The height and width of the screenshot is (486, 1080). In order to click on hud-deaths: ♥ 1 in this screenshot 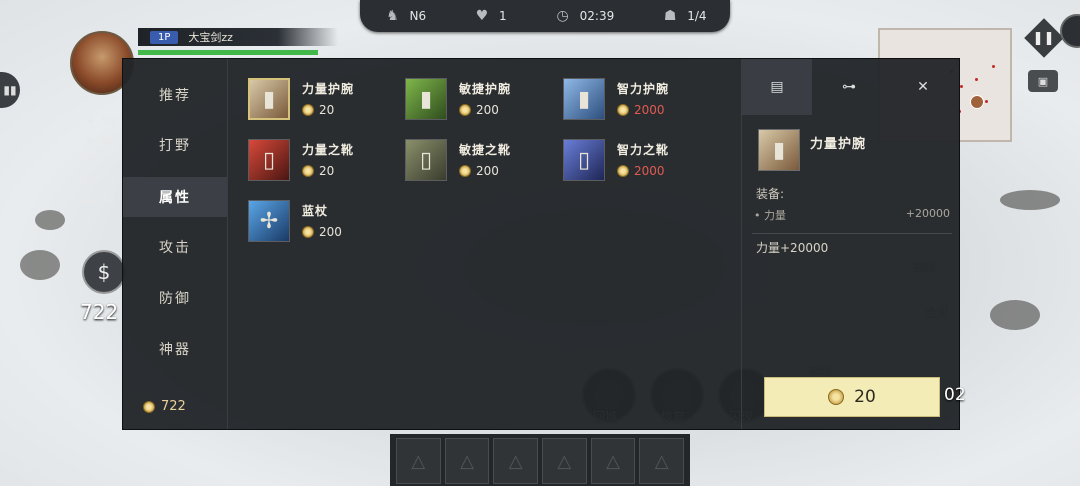, I will do `click(490, 16)`.